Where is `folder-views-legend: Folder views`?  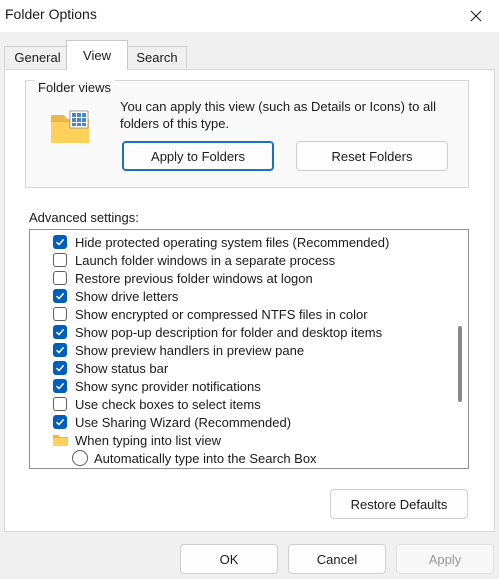 folder-views-legend: Folder views is located at coordinates (74, 87).